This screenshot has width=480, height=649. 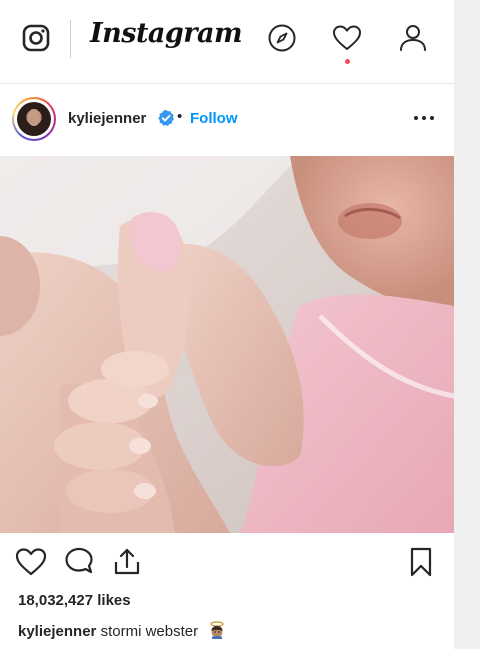 What do you see at coordinates (166, 117) in the screenshot?
I see `verified-badge-icon` at bounding box center [166, 117].